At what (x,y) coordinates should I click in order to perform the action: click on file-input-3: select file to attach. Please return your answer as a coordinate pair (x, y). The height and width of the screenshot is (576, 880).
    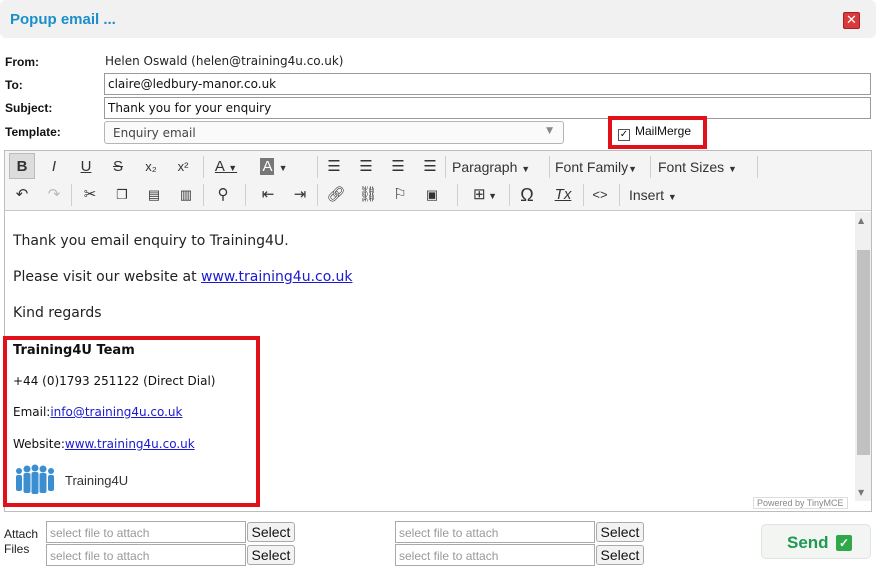
    Looking at the image, I should click on (495, 532).